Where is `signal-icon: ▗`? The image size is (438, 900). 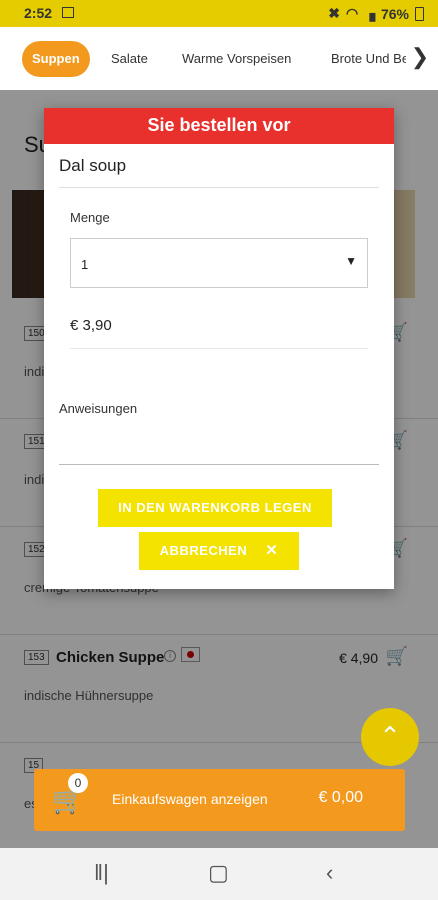 signal-icon: ▗ is located at coordinates (369, 13).